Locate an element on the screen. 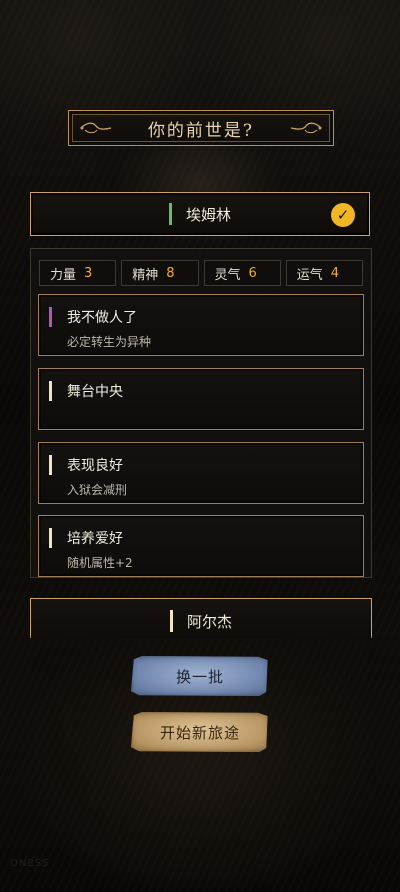 The height and width of the screenshot is (892, 400). stat-luck: 运气 4 is located at coordinates (324, 273).